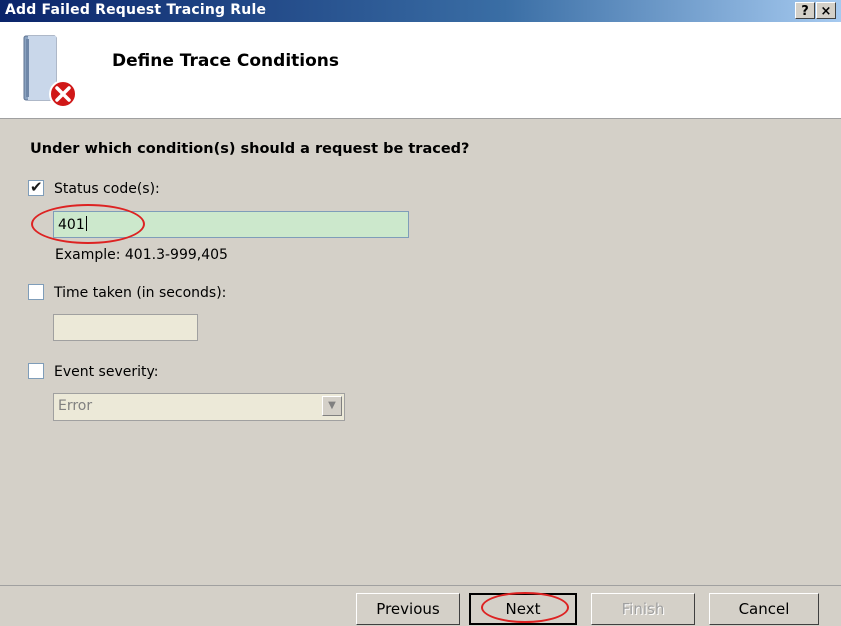 The image size is (841, 626). Describe the element at coordinates (805, 10) in the screenshot. I see `help-button: ?` at that location.